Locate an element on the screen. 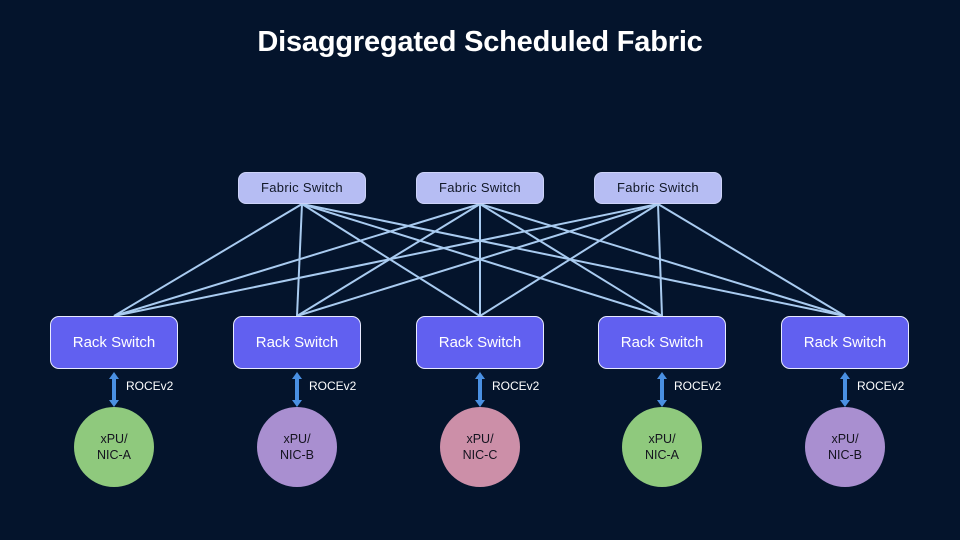 The height and width of the screenshot is (540, 960). xpu-nic-b-1: xPU/NIC-B is located at coordinates (297, 447).